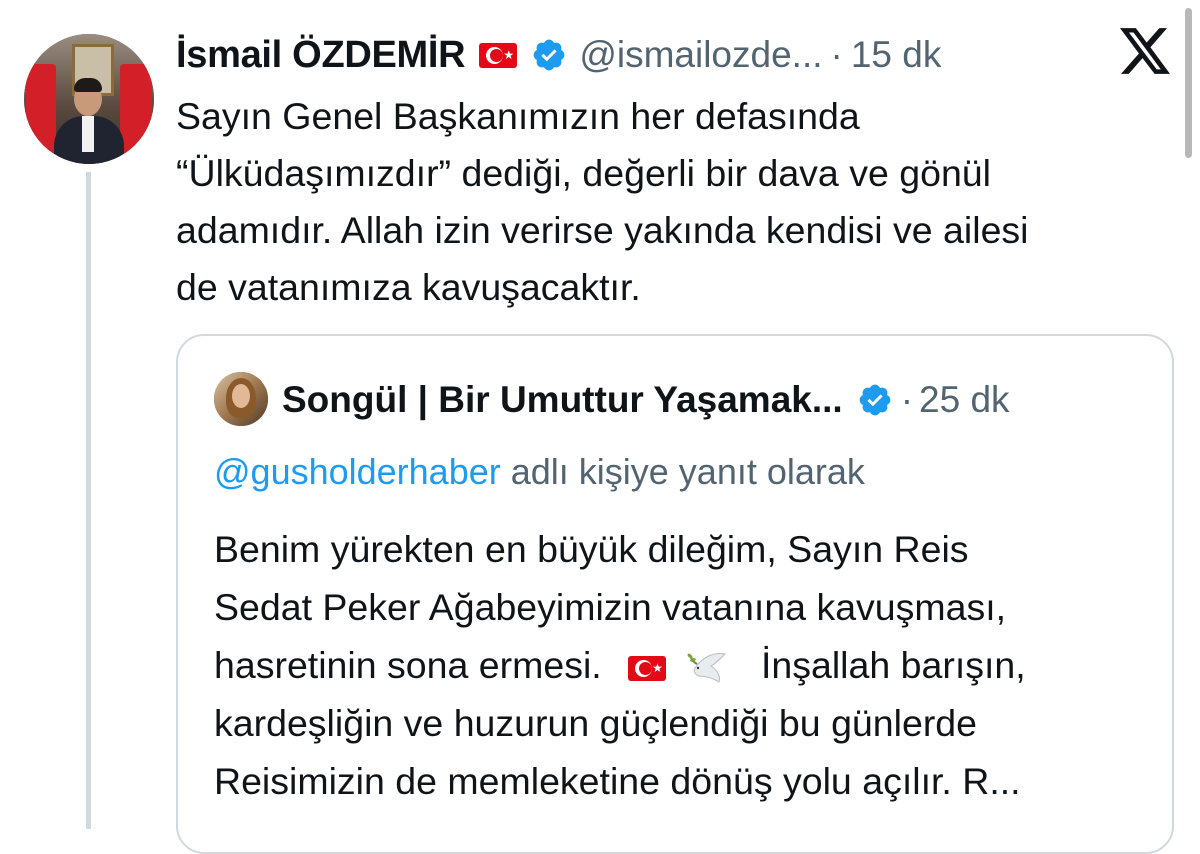 Image resolution: width=1200 pixels, height=854 pixels. Describe the element at coordinates (241, 399) in the screenshot. I see `quoted-author-avatar` at that location.